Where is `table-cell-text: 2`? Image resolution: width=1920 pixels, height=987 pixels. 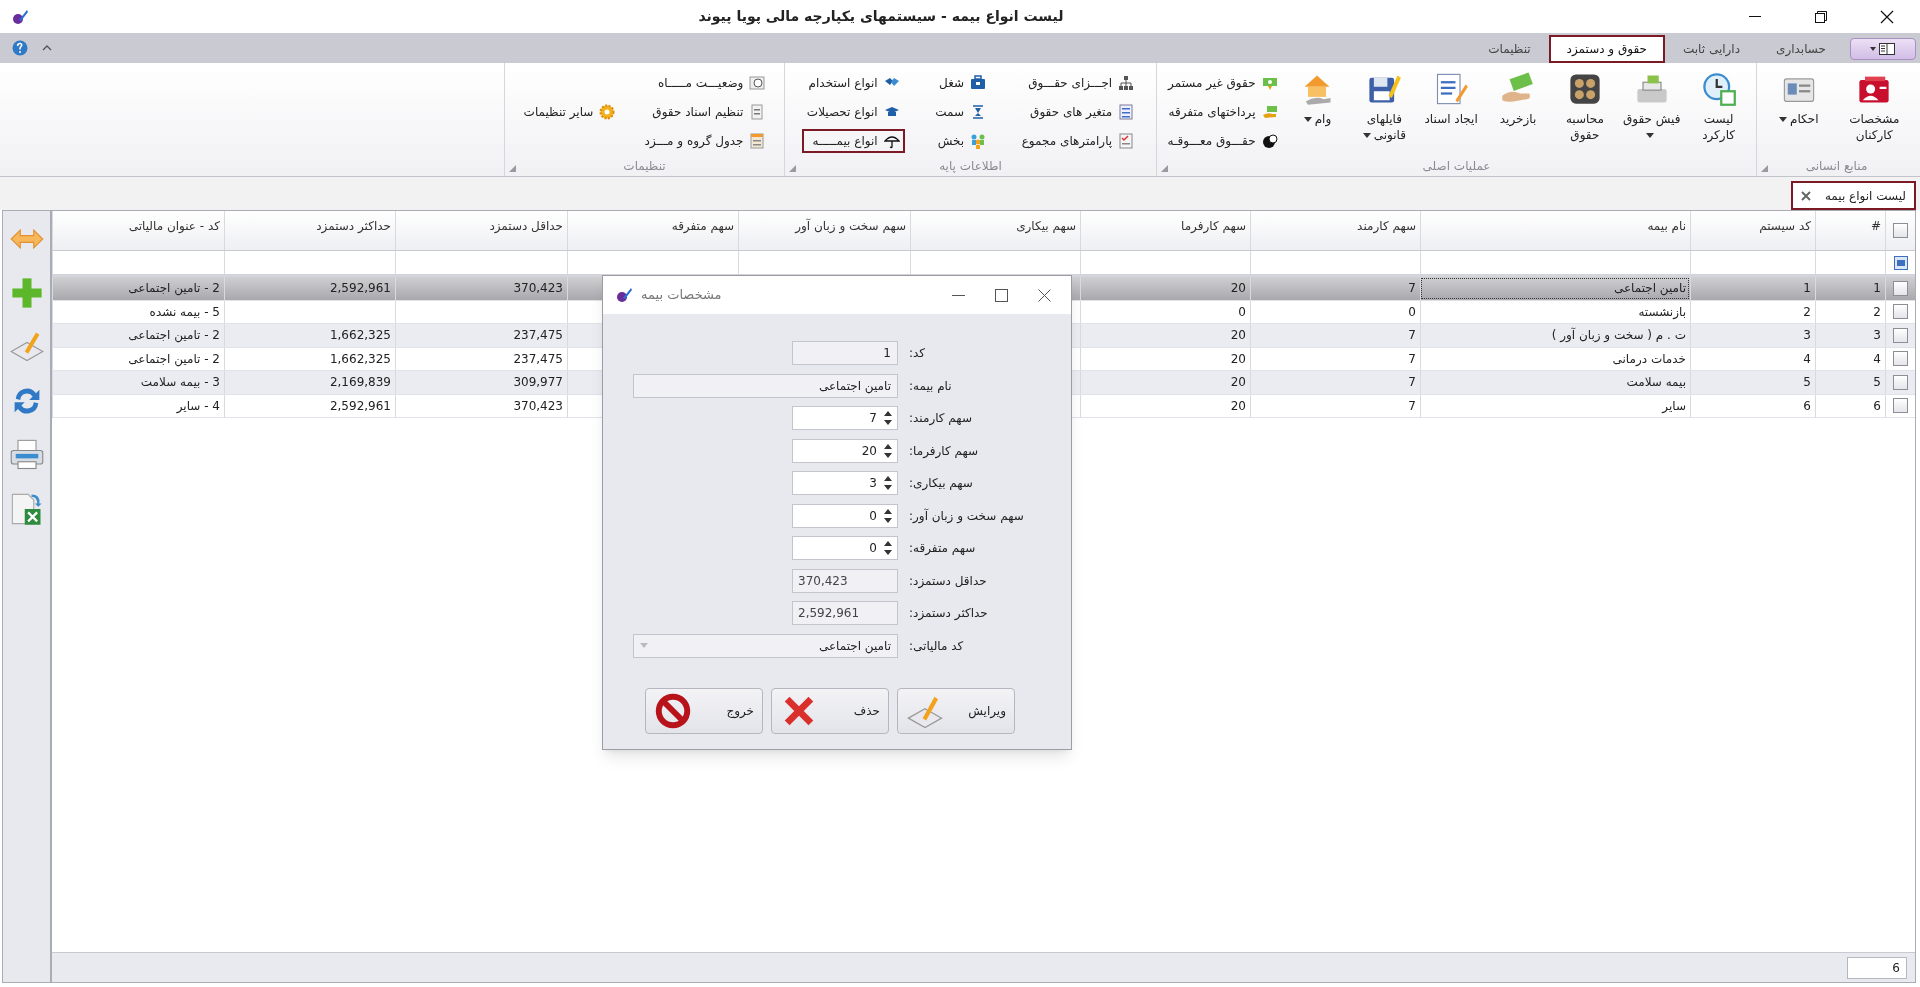
table-cell-text: 2 is located at coordinates (1807, 312).